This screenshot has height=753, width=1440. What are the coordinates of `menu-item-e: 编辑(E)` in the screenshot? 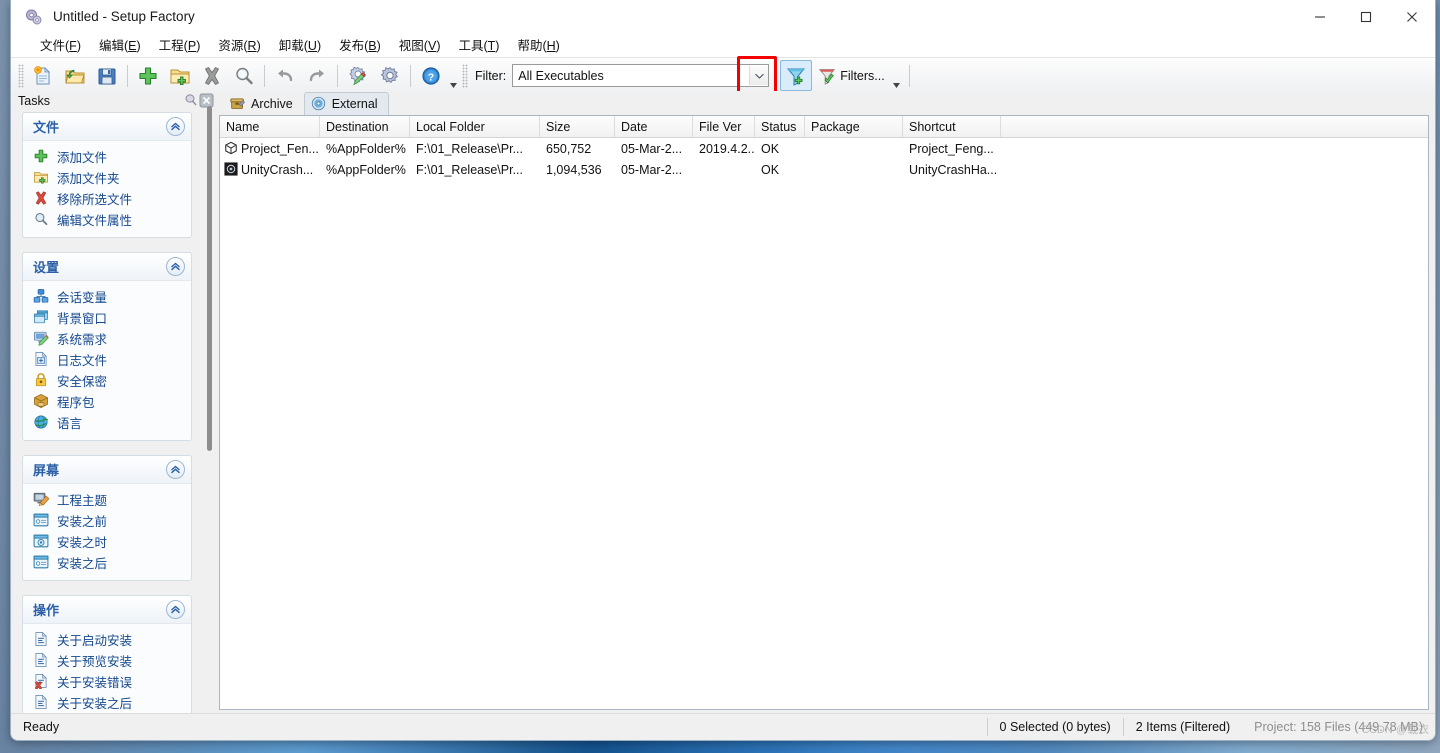 It's located at (120, 44).